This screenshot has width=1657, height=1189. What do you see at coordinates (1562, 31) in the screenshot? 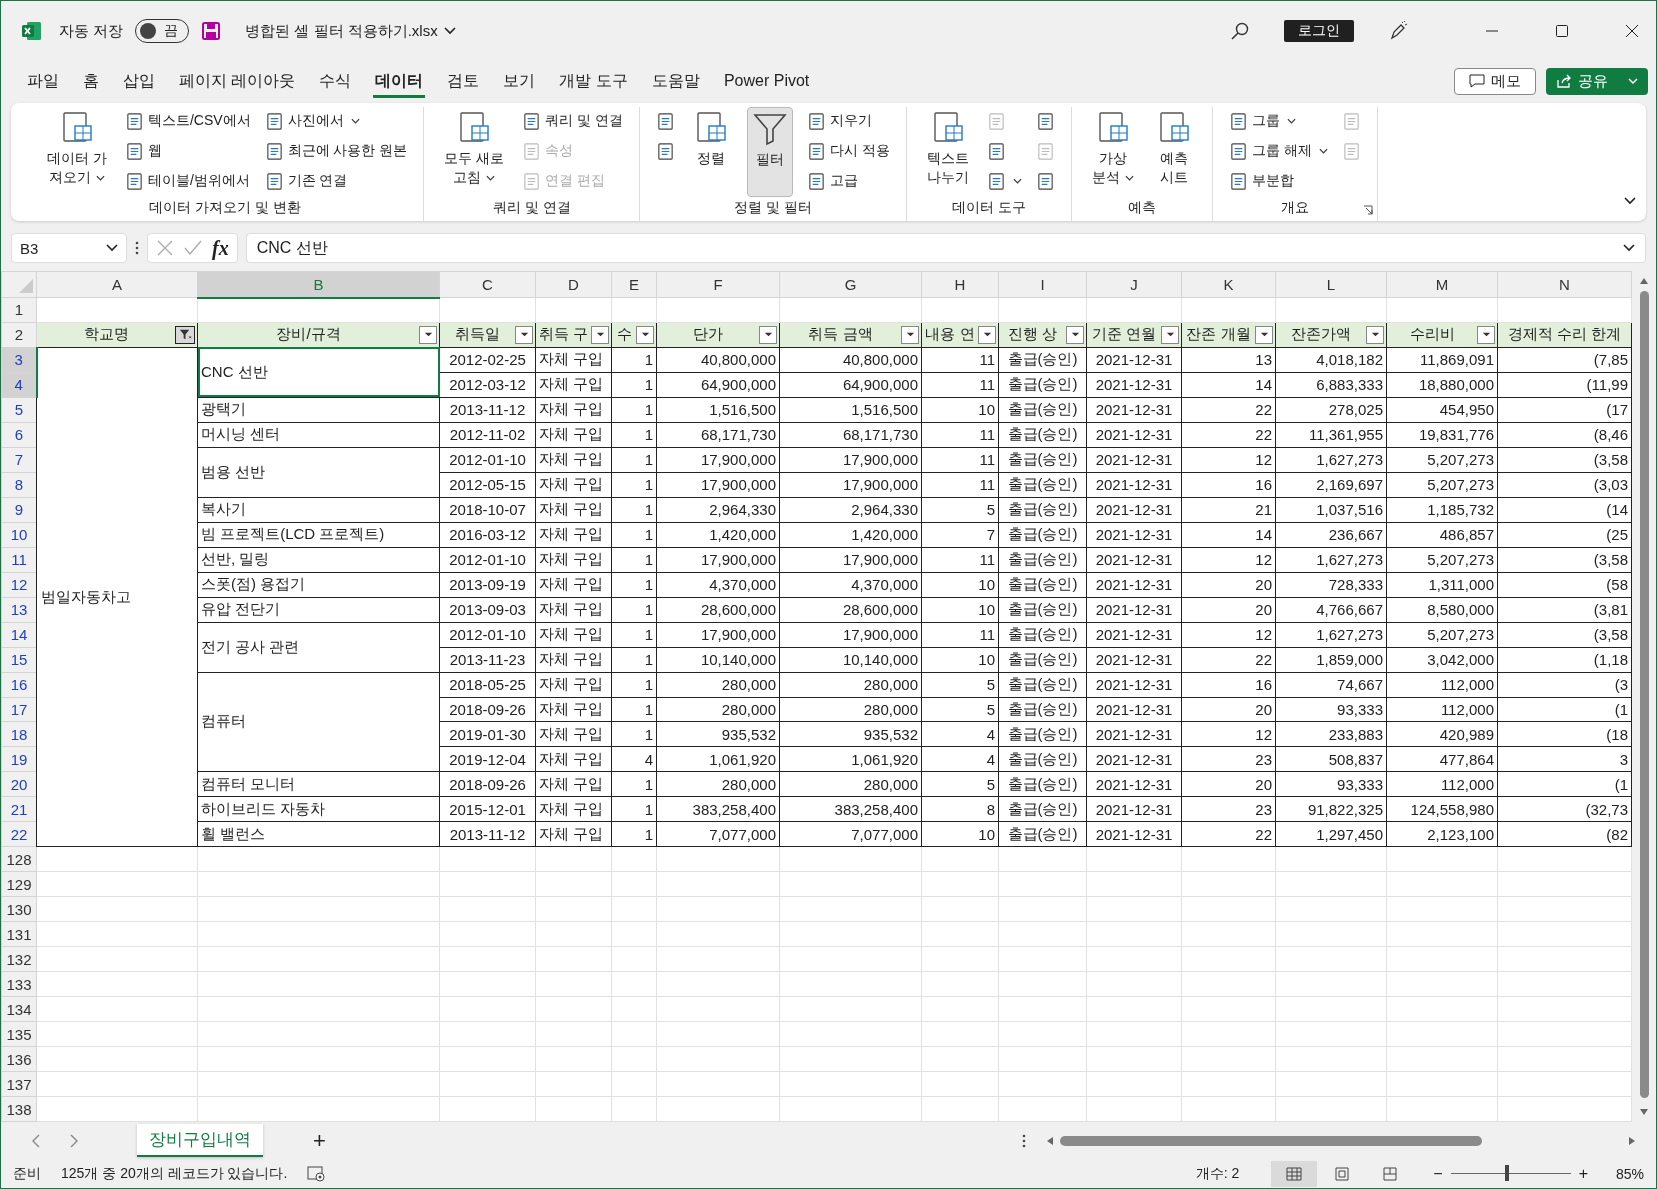
I see `maximize-icon` at bounding box center [1562, 31].